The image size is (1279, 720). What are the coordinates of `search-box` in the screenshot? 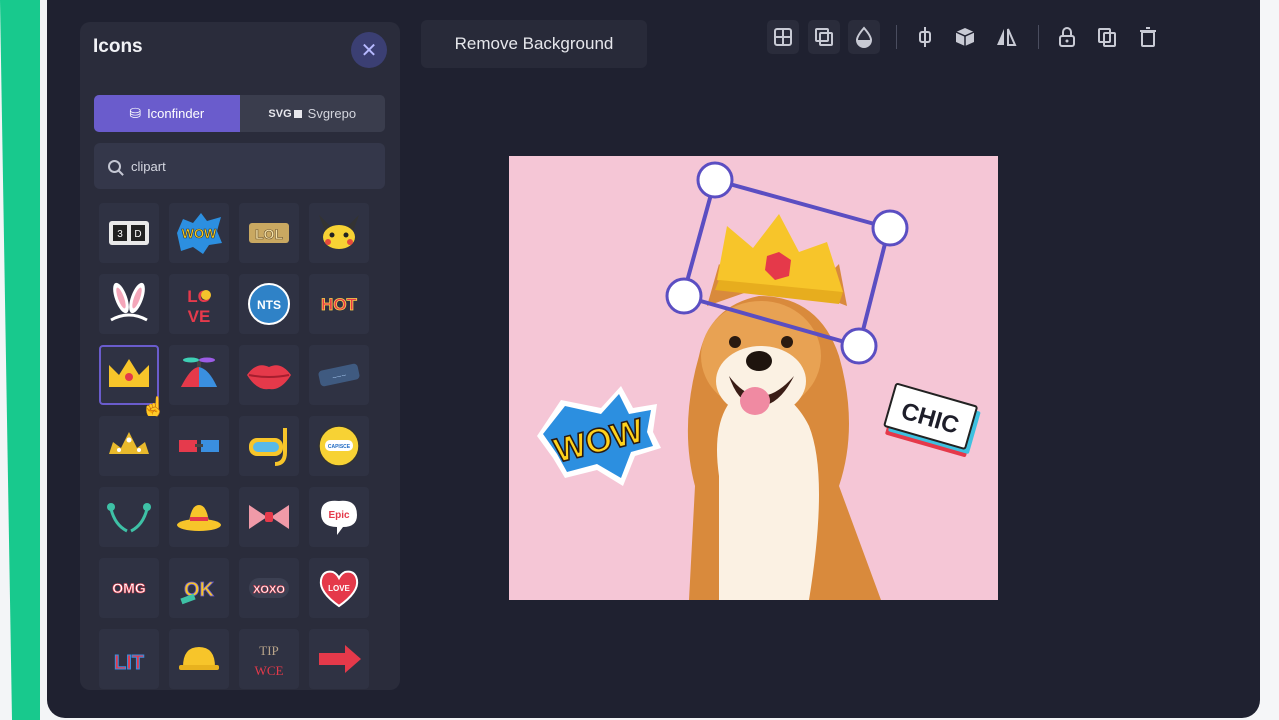 It's located at (239, 166).